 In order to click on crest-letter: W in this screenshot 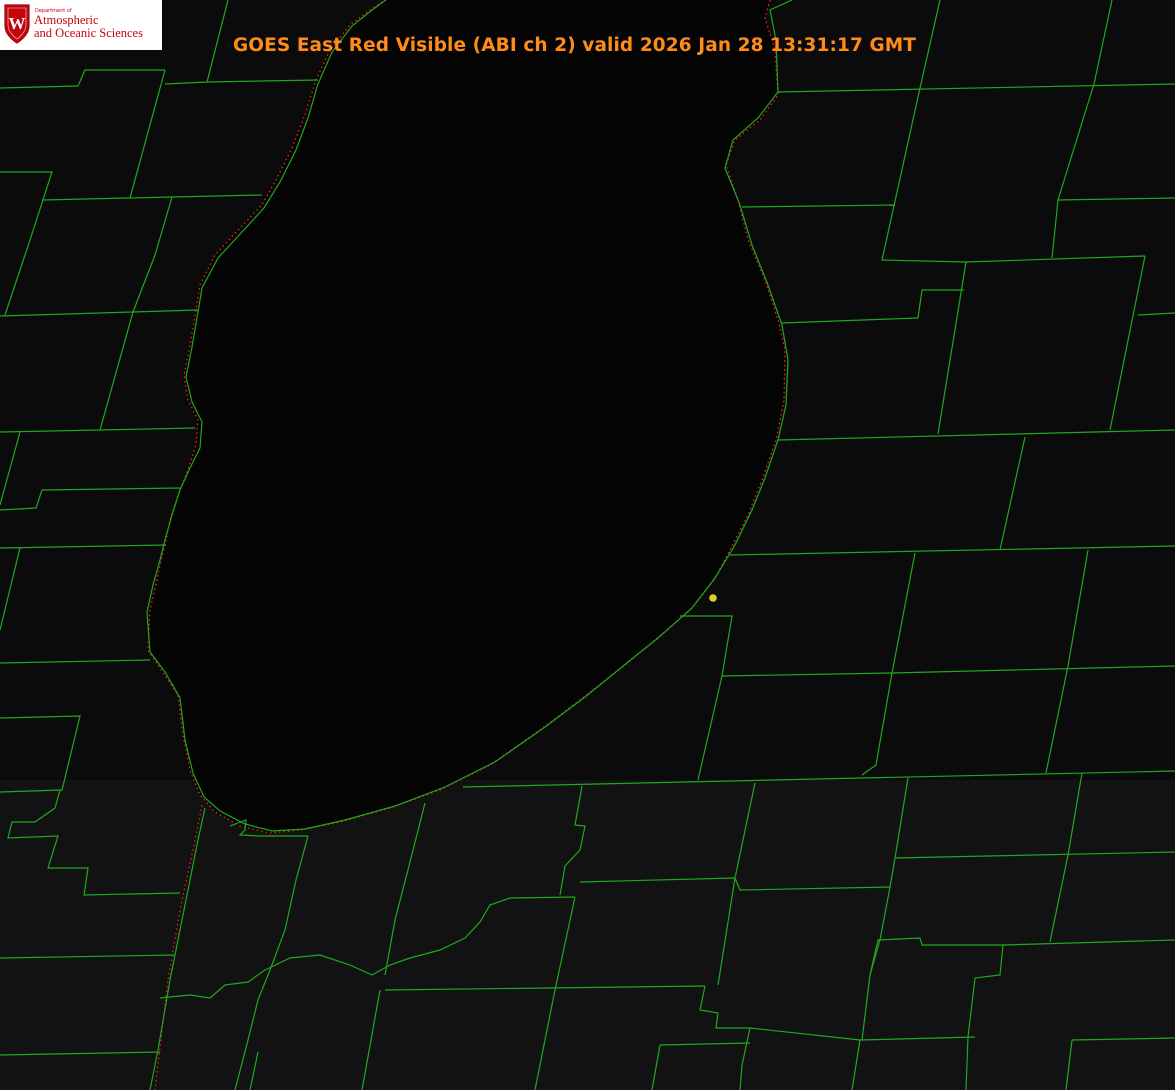, I will do `click(17, 23)`.